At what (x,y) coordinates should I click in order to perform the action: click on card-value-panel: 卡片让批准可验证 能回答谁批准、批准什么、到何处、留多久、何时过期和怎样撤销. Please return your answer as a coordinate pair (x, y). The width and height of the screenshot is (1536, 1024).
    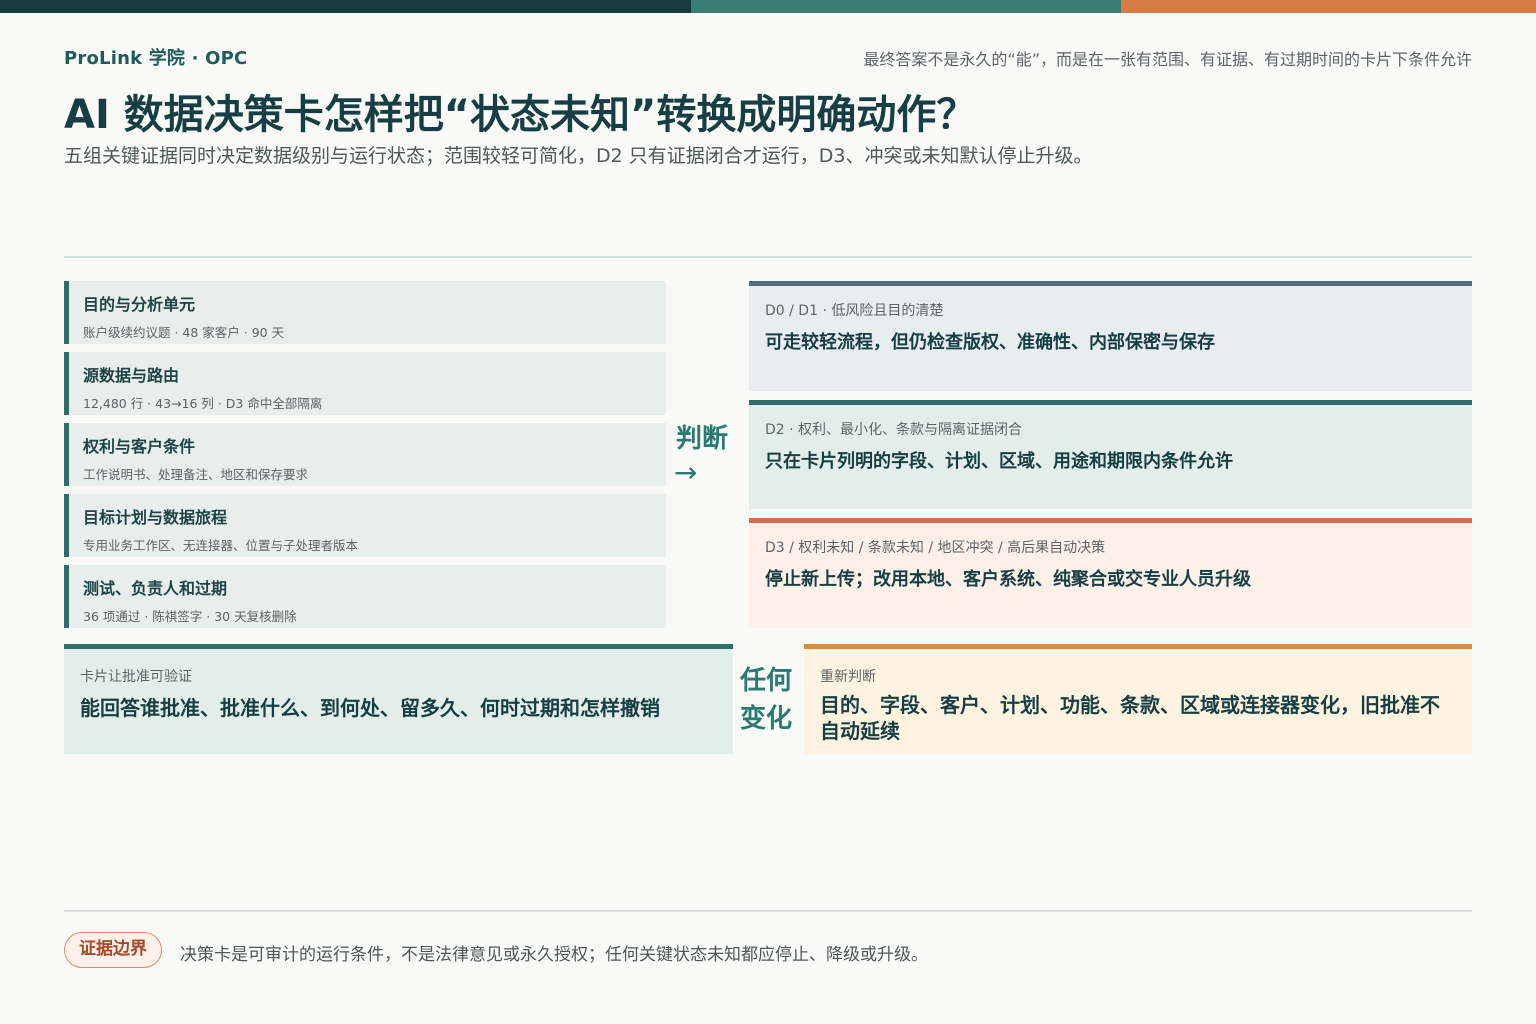
    Looking at the image, I should click on (398, 699).